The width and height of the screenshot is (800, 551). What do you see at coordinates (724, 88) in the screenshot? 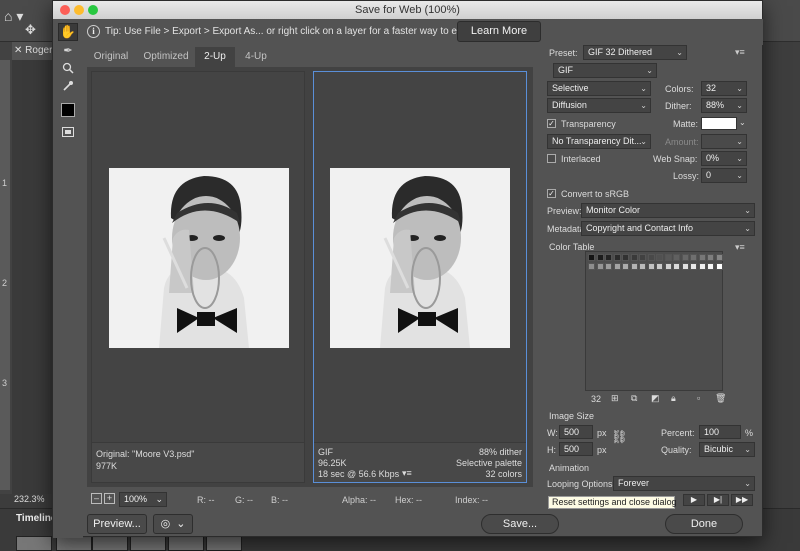
I see `colors-select: 32 ⌄` at bounding box center [724, 88].